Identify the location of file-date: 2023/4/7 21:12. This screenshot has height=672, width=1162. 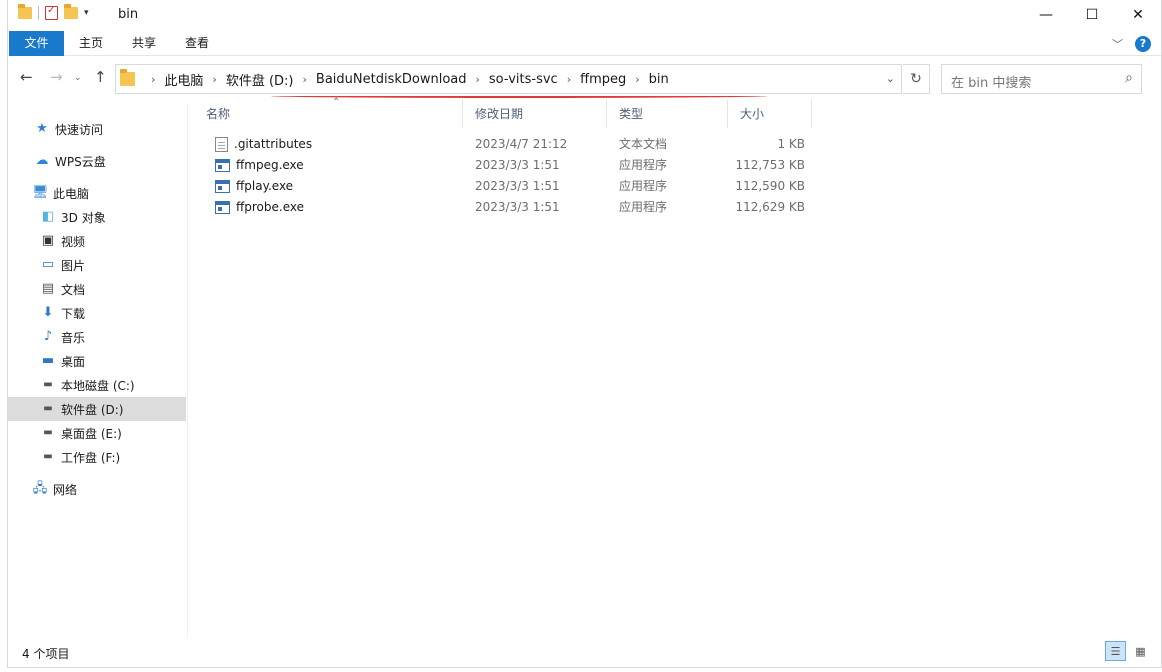
(521, 144).